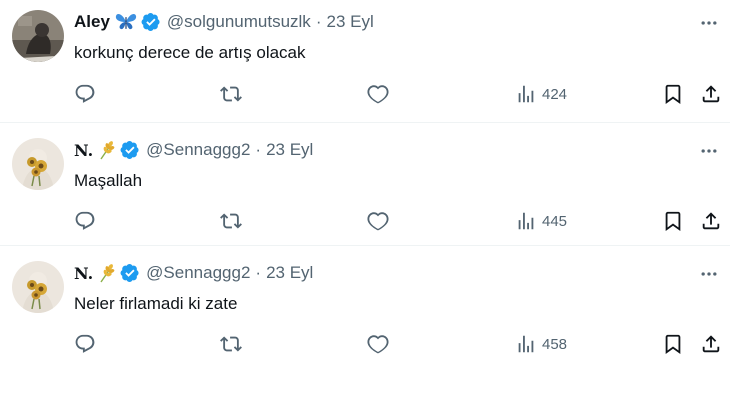 The height and width of the screenshot is (420, 730). Describe the element at coordinates (541, 344) in the screenshot. I see `views-button: 458` at that location.